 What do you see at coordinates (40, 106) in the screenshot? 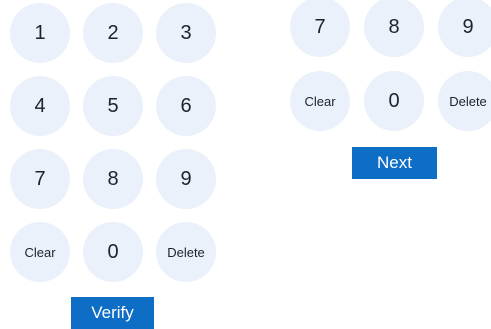
I see `key-4: 4` at bounding box center [40, 106].